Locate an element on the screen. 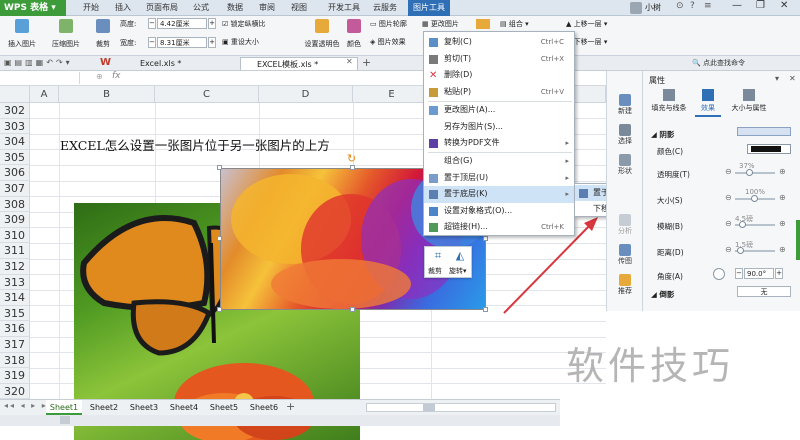 This screenshot has height=440, width=800. side-recommend-button: 推荐 is located at coordinates (625, 285).